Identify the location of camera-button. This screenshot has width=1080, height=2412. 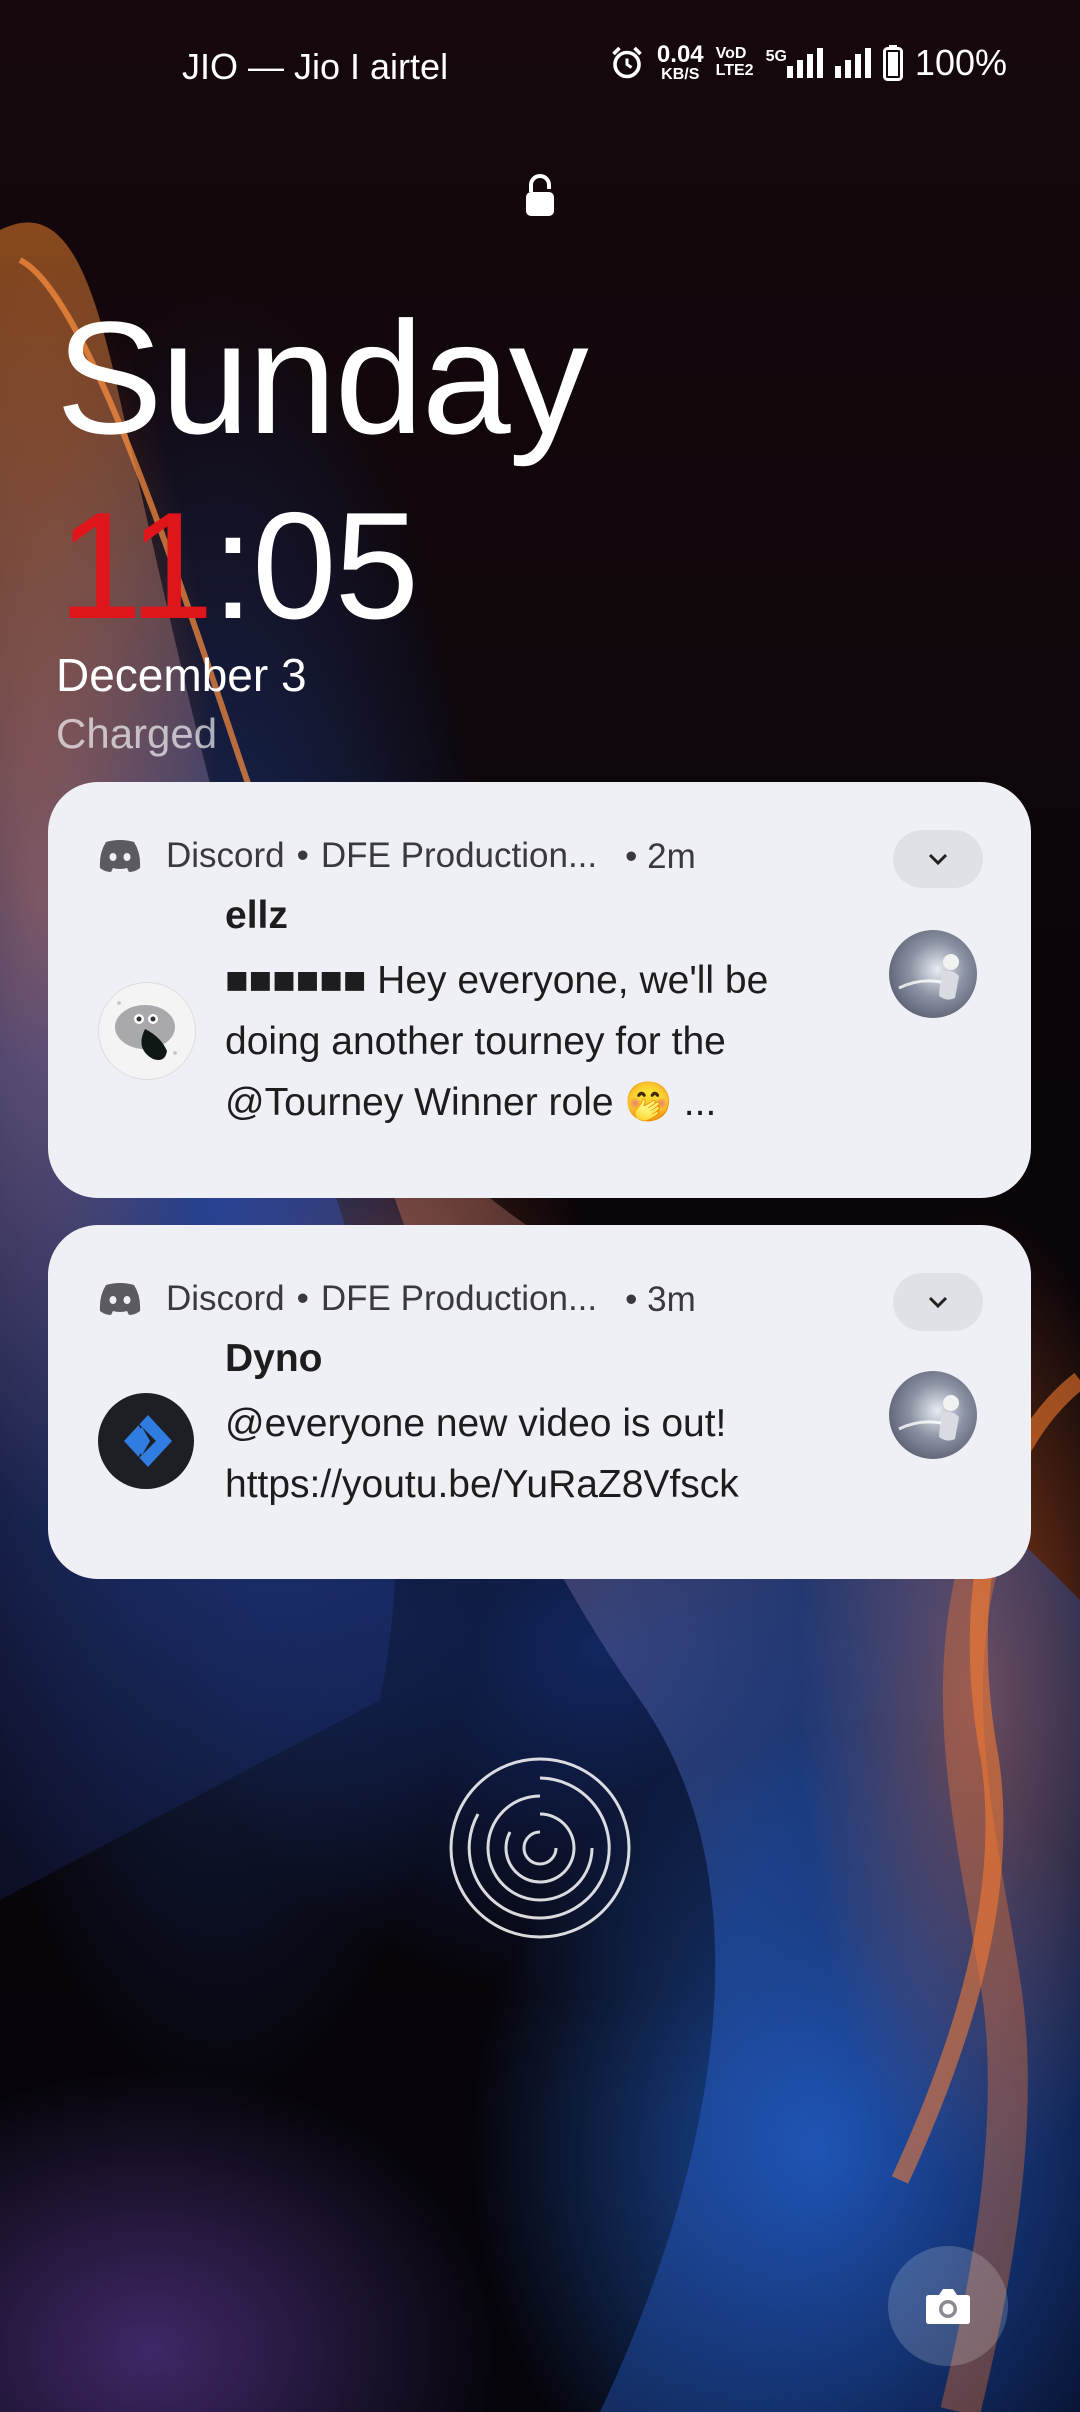
(948, 2306).